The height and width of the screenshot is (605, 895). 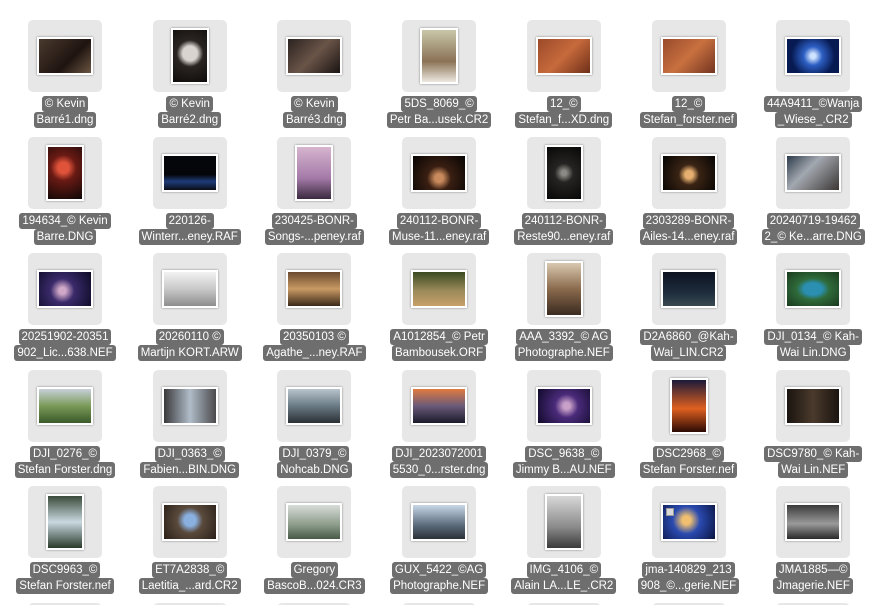 I want to click on file-name: © Kevin Barré2.dng, so click(x=190, y=112).